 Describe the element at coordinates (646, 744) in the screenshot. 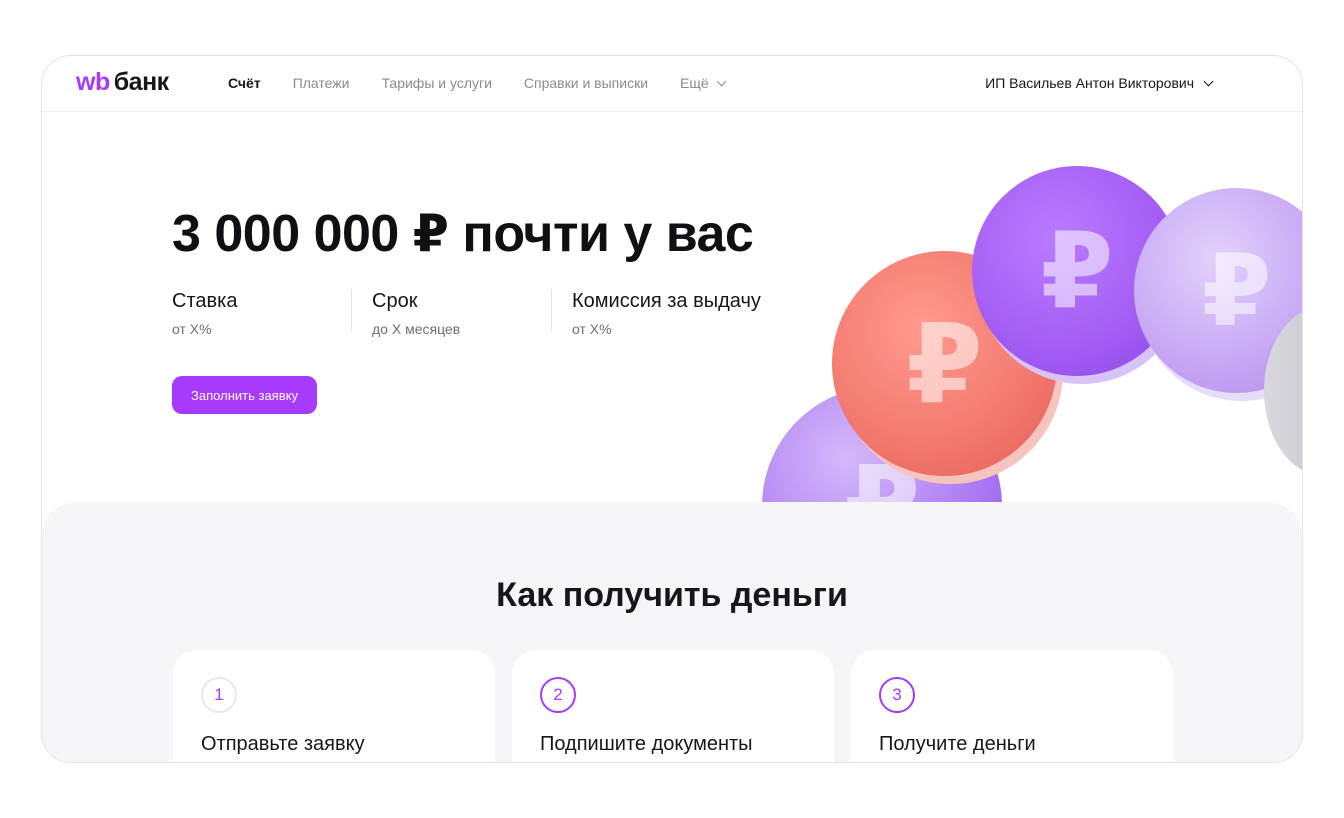

I see `step-title: Подпишите документы` at that location.